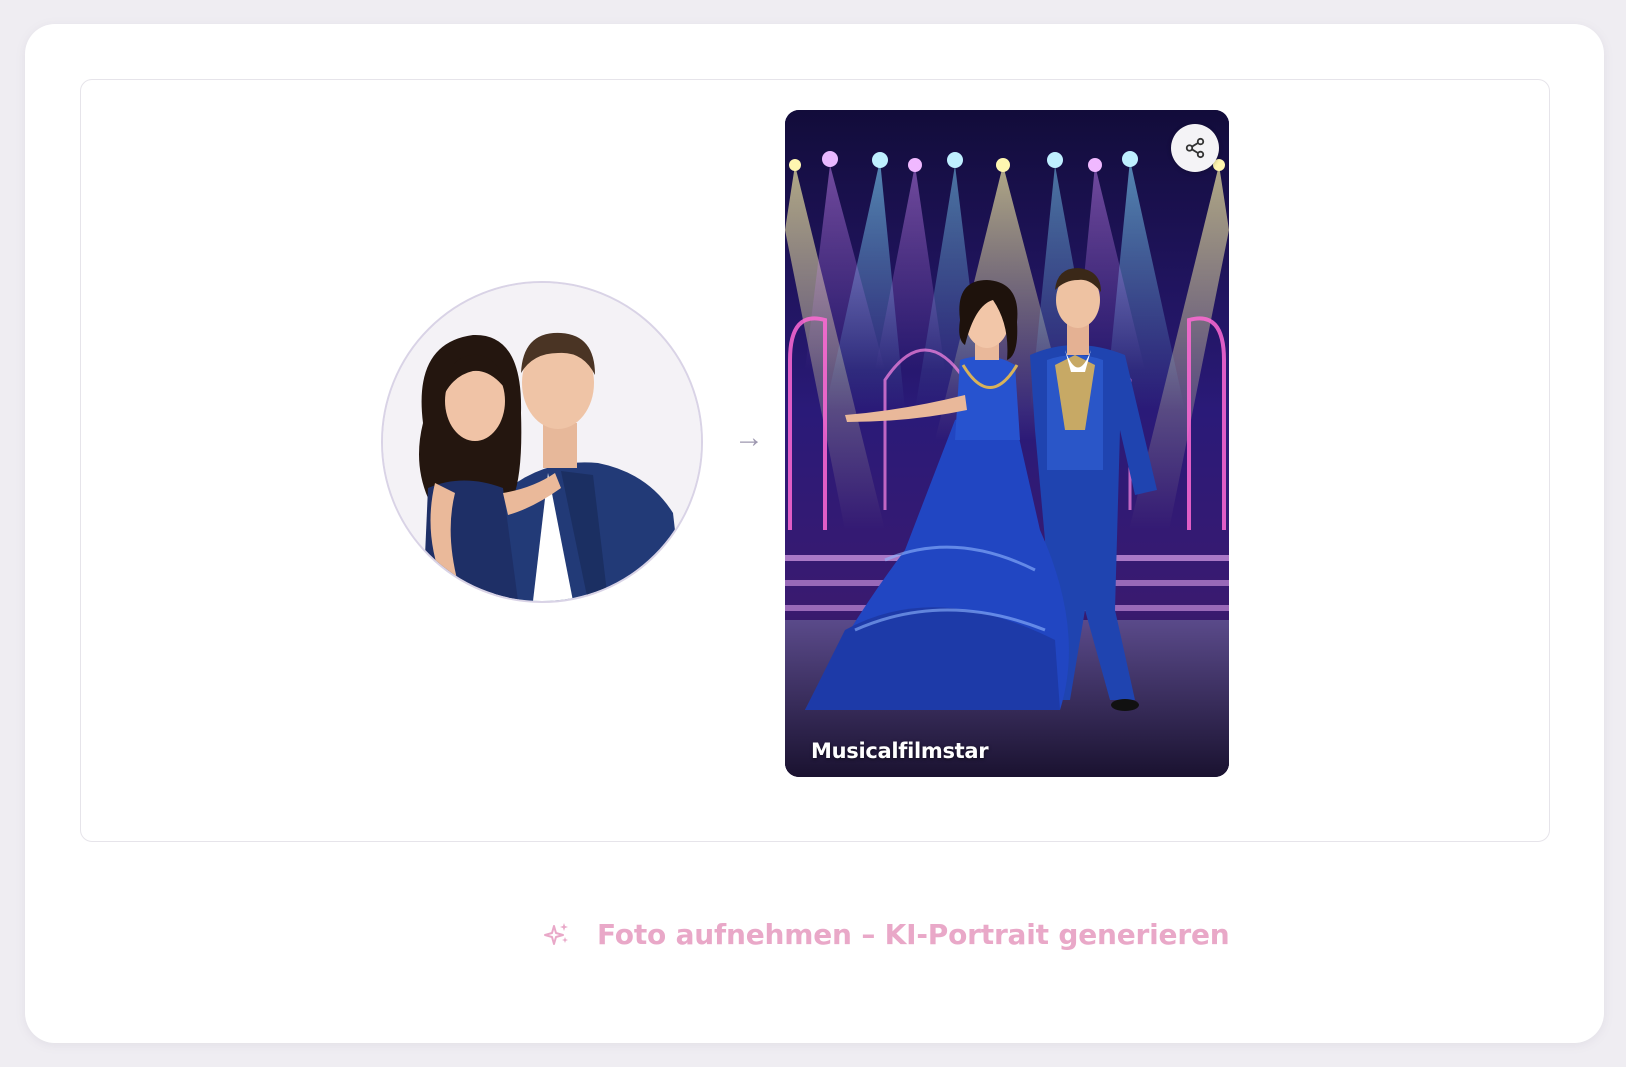 The width and height of the screenshot is (1626, 1067). I want to click on generate-portrait-label: Foto aufnehmen – KI-Portrait generieren, so click(913, 934).